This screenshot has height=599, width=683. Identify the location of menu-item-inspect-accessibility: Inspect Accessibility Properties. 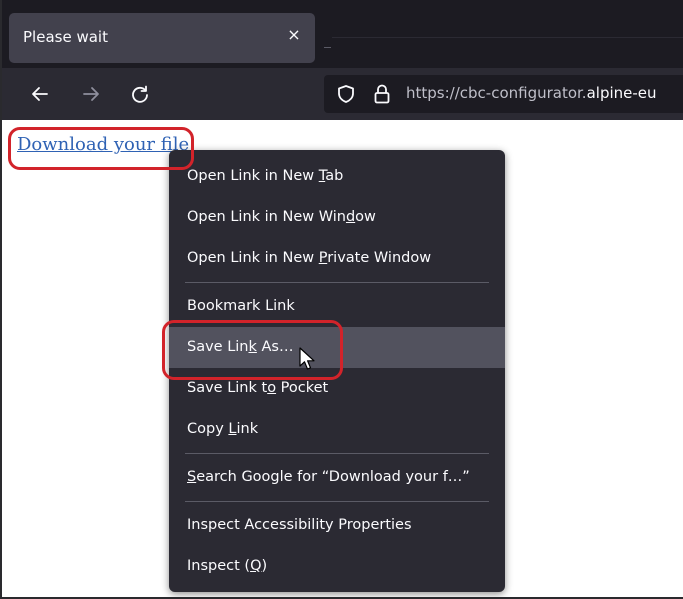
(337, 525).